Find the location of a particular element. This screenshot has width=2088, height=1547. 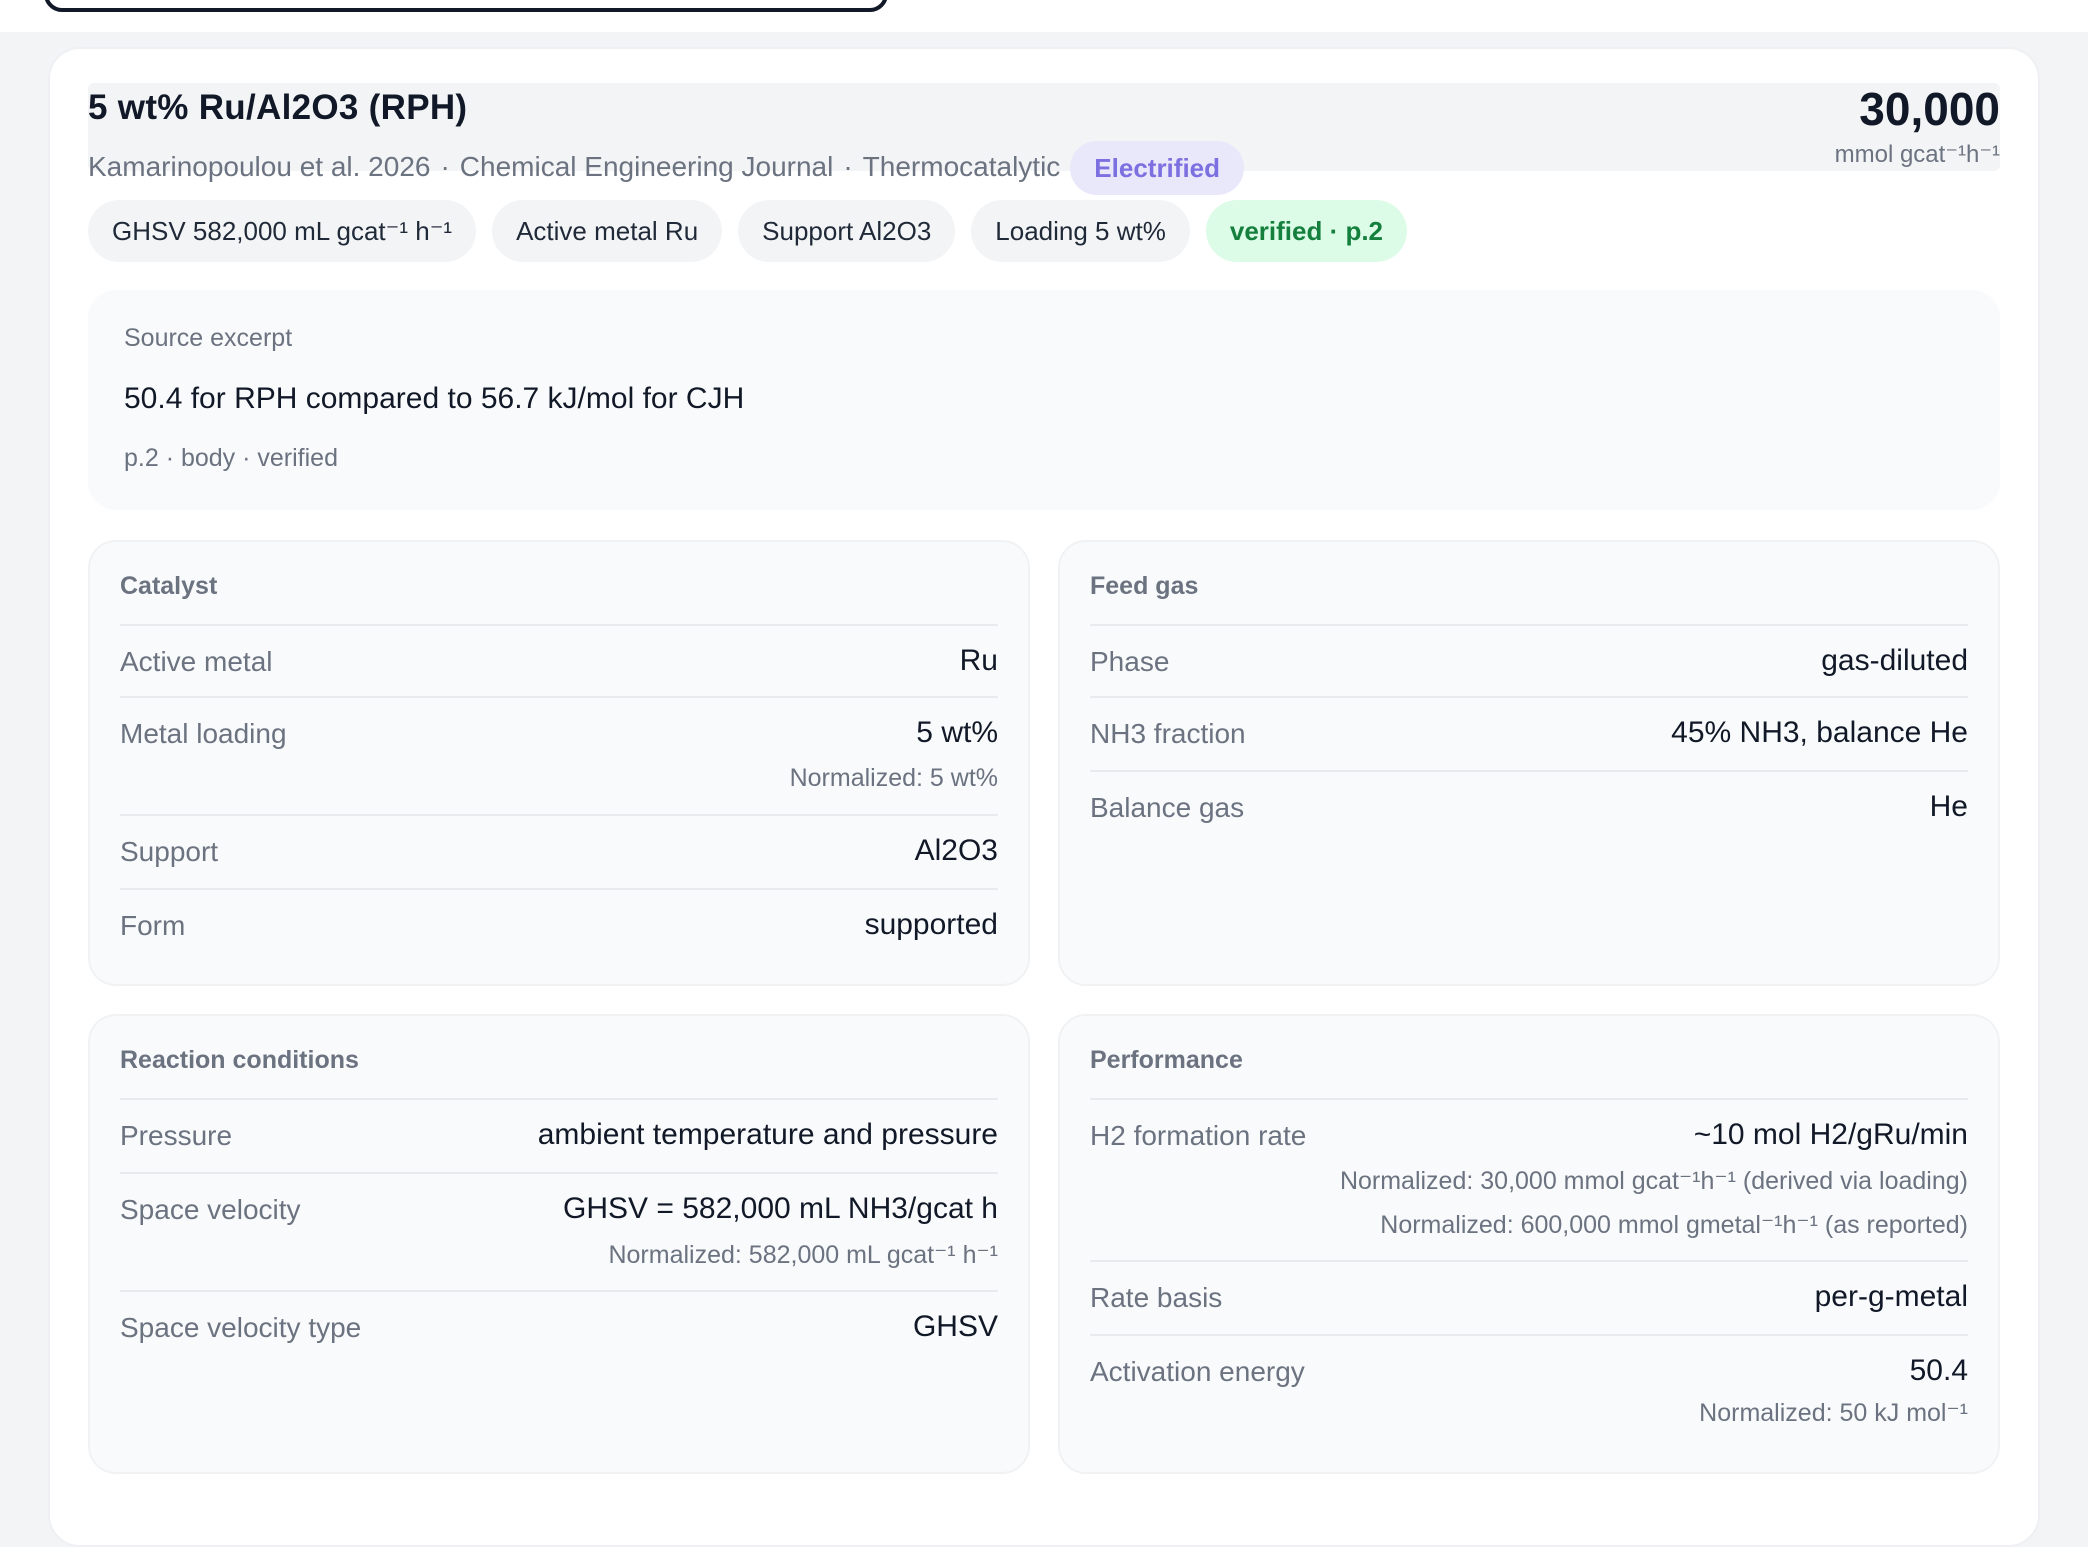

record-category: Thermocatalytic is located at coordinates (961, 166).